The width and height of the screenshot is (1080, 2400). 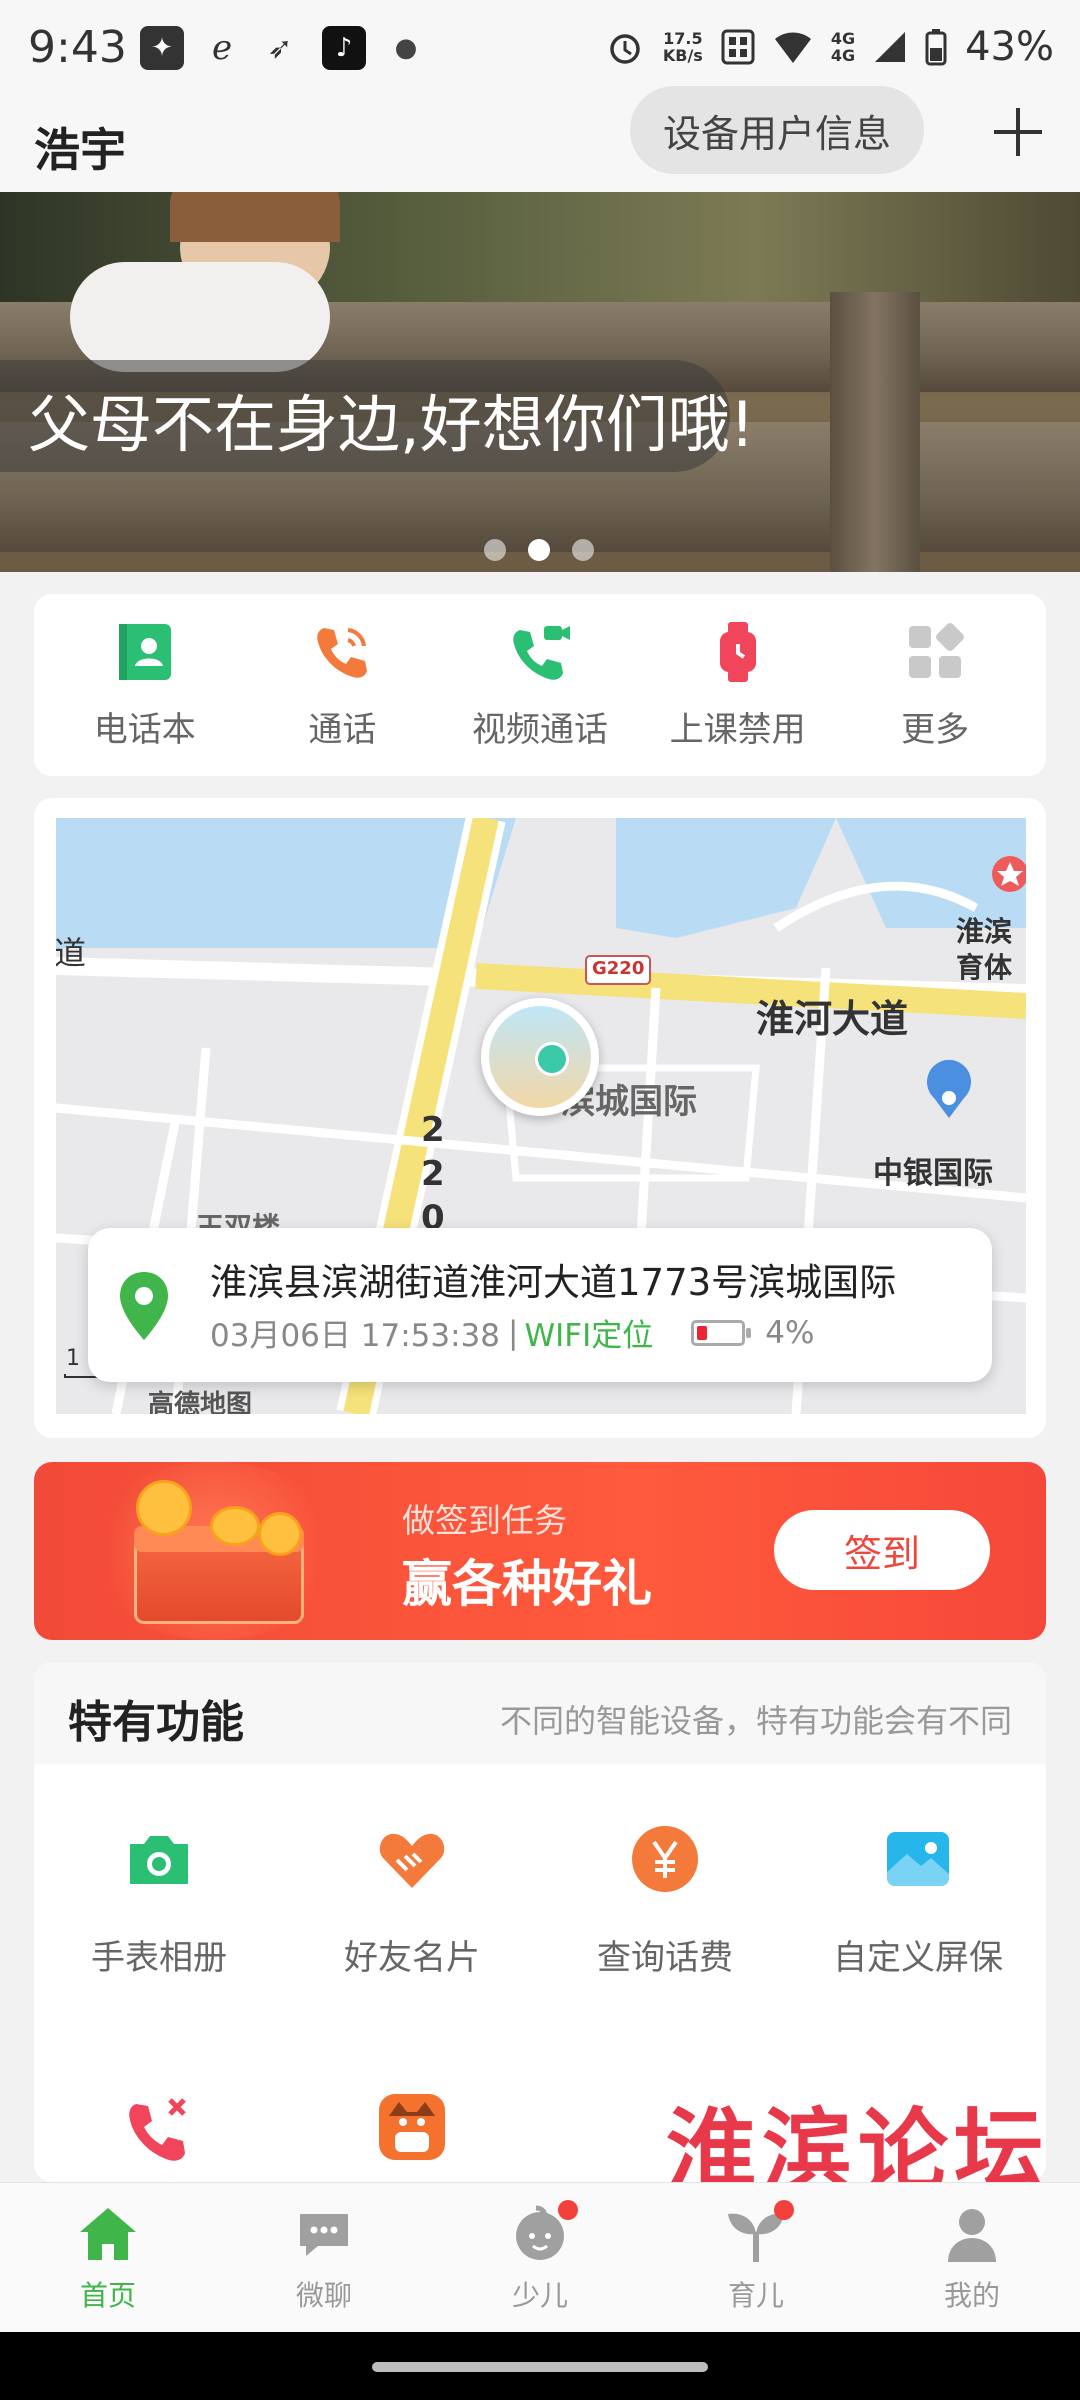 I want to click on function-friend-card: 好友名片, so click(x=412, y=1900).